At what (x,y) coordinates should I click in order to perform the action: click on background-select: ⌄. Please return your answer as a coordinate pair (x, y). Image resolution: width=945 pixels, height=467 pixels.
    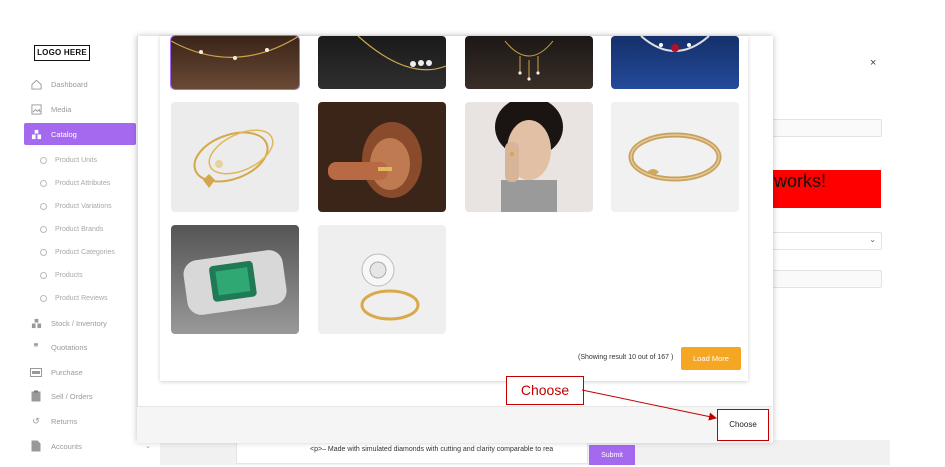
    Looking at the image, I should click on (826, 241).